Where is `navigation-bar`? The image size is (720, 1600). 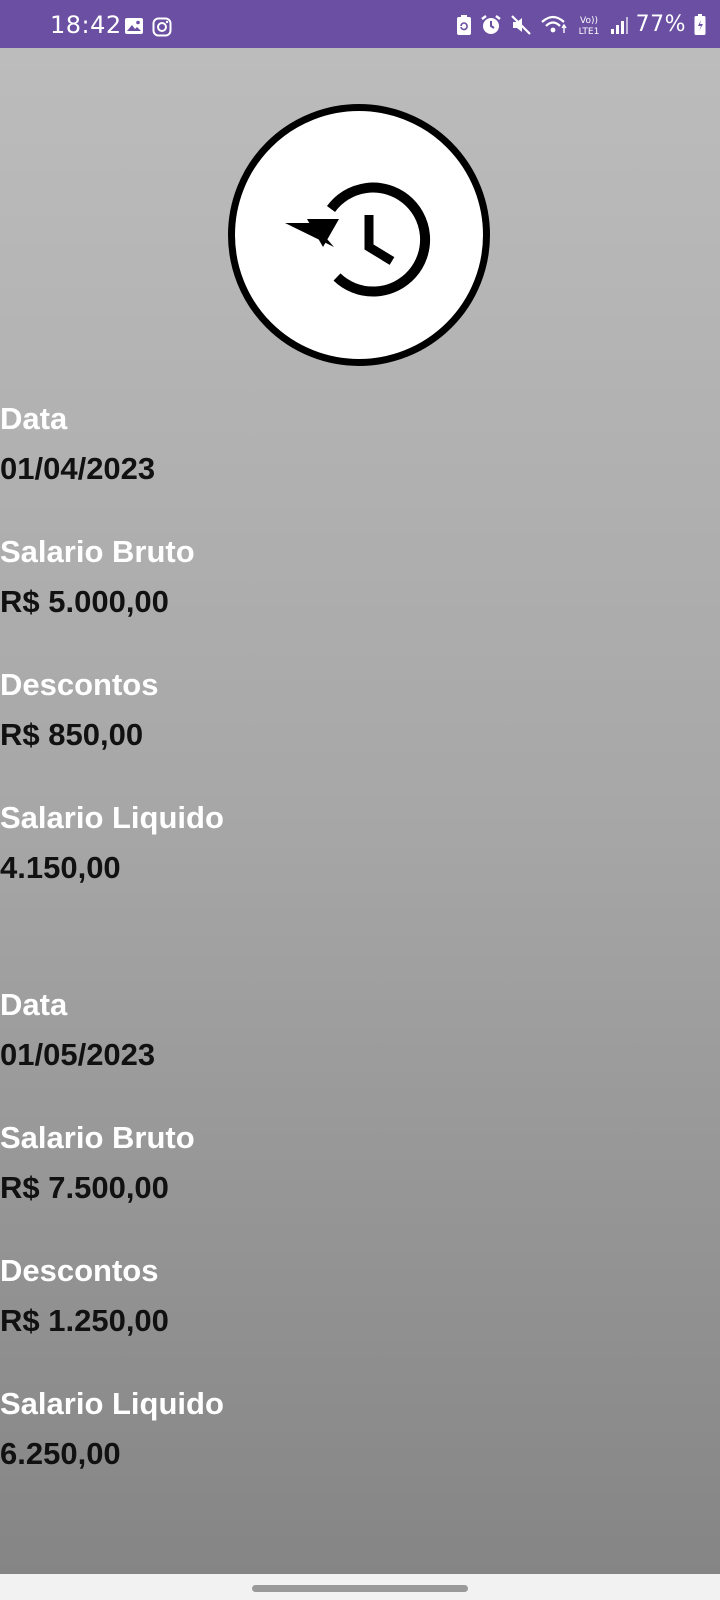 navigation-bar is located at coordinates (360, 1587).